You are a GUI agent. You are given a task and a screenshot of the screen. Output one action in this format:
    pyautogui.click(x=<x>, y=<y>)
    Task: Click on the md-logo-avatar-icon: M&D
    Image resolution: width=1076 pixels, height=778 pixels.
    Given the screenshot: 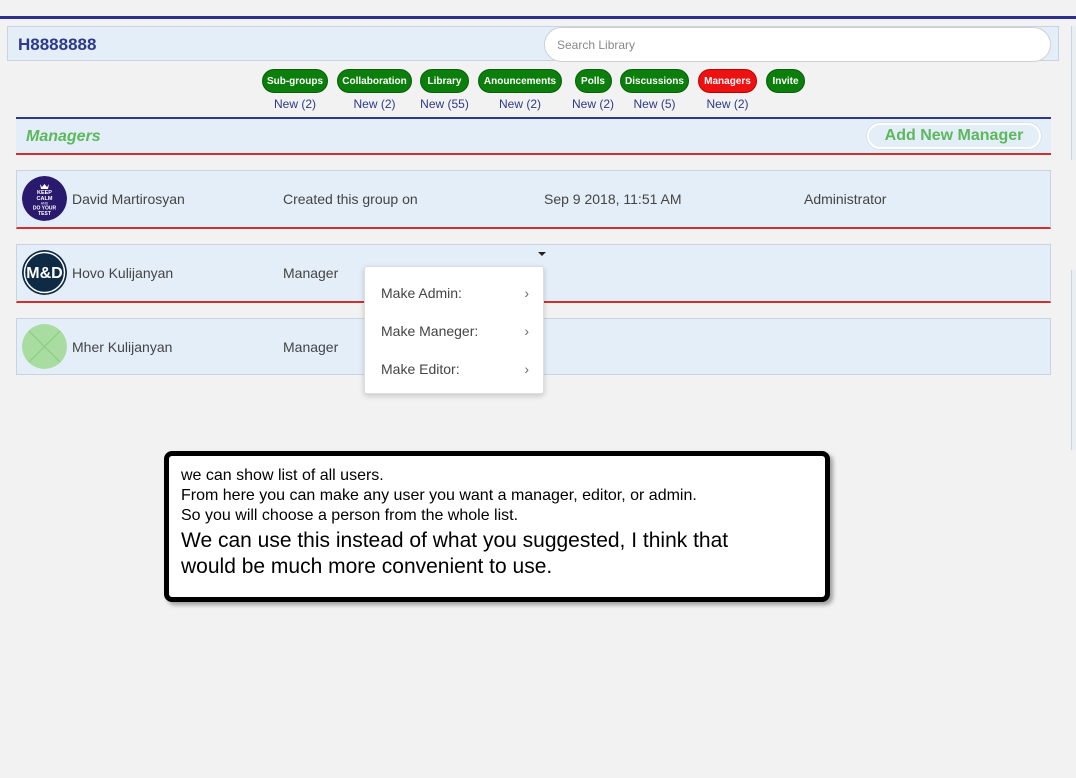 What is the action you would take?
    pyautogui.click(x=44, y=272)
    